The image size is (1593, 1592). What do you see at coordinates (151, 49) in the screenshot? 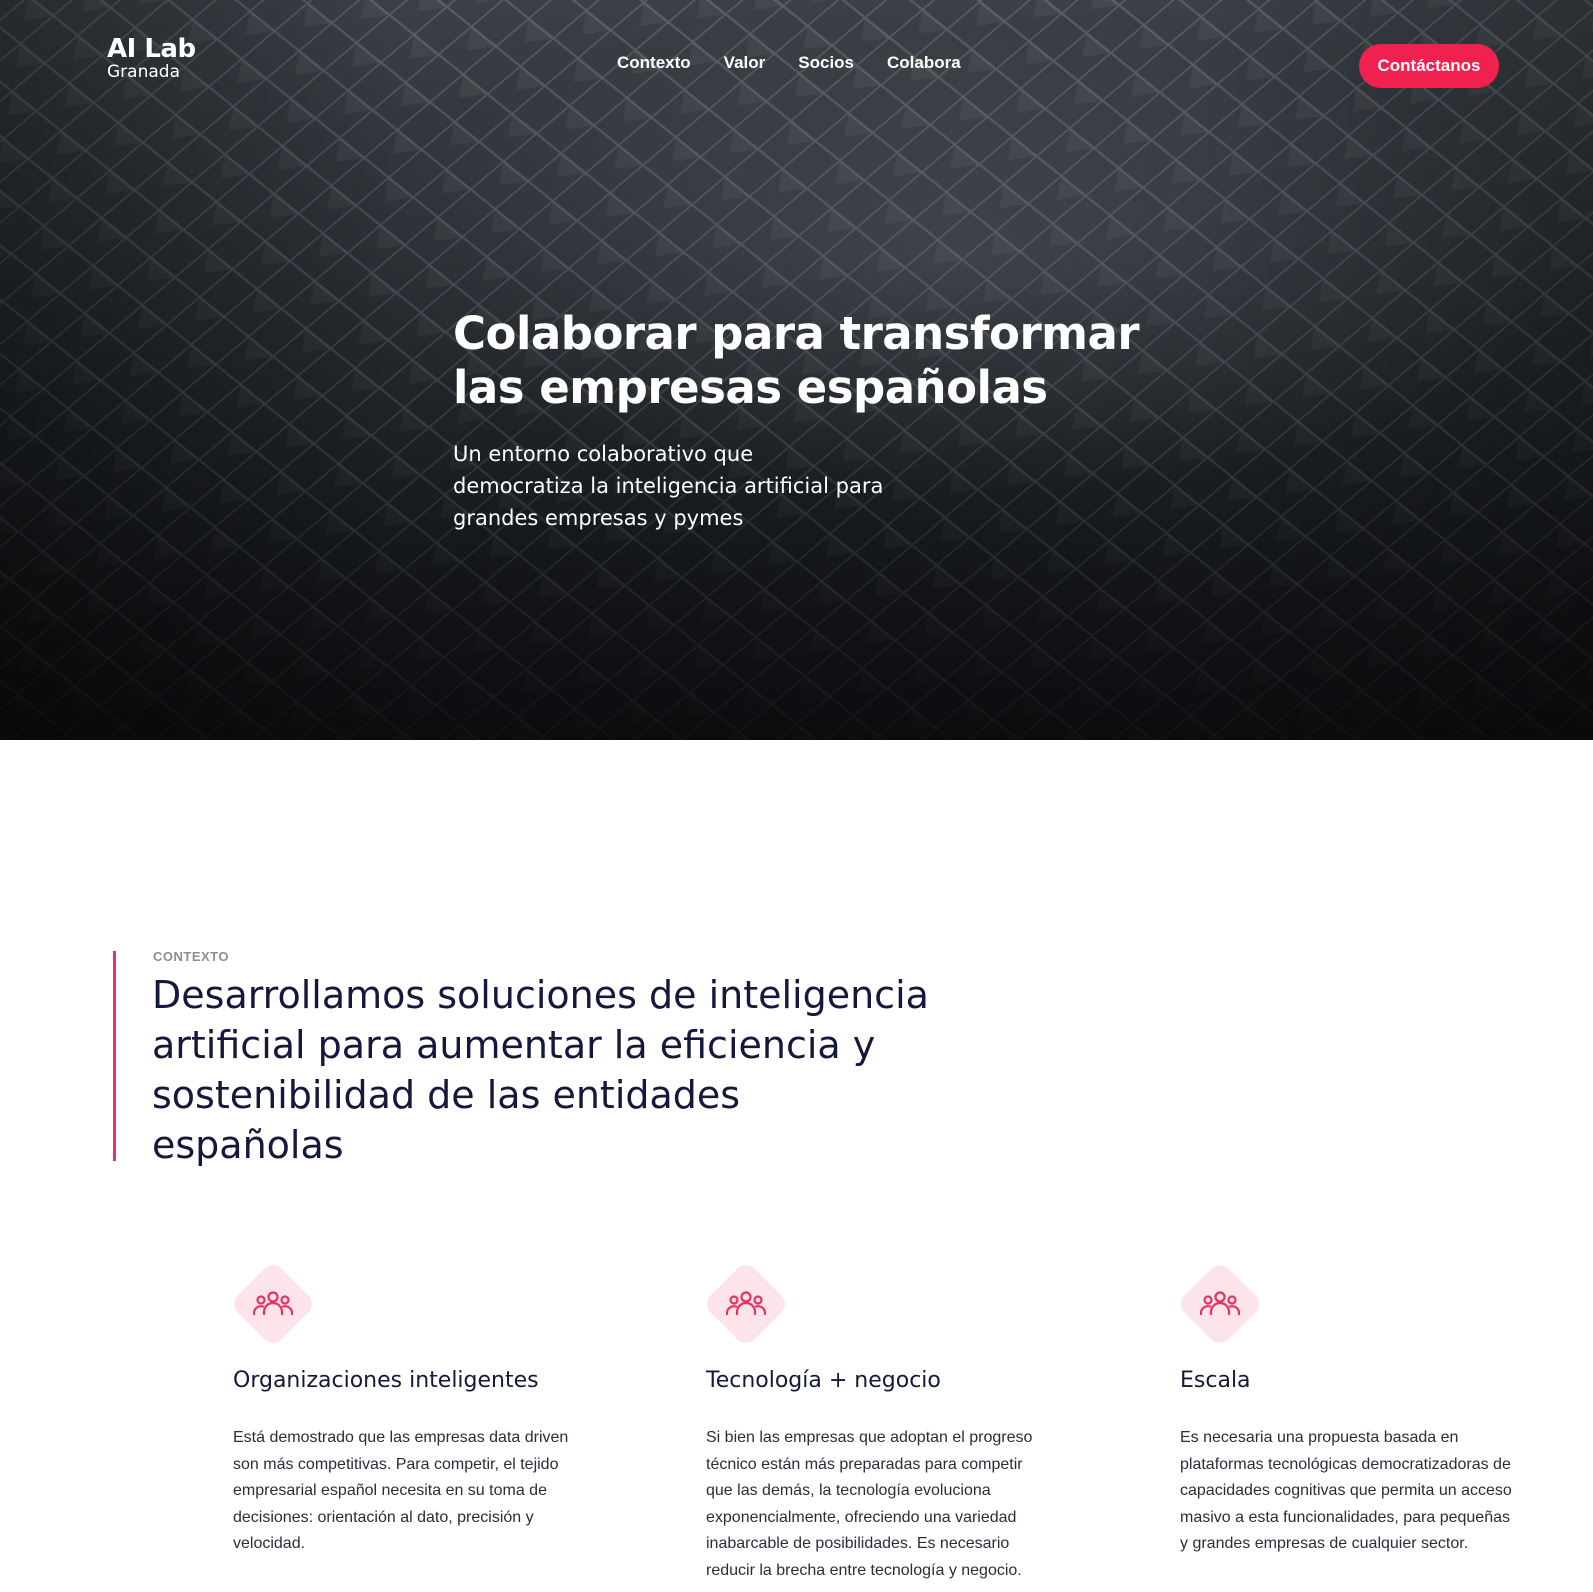
I see `logo-title: AI Lab` at bounding box center [151, 49].